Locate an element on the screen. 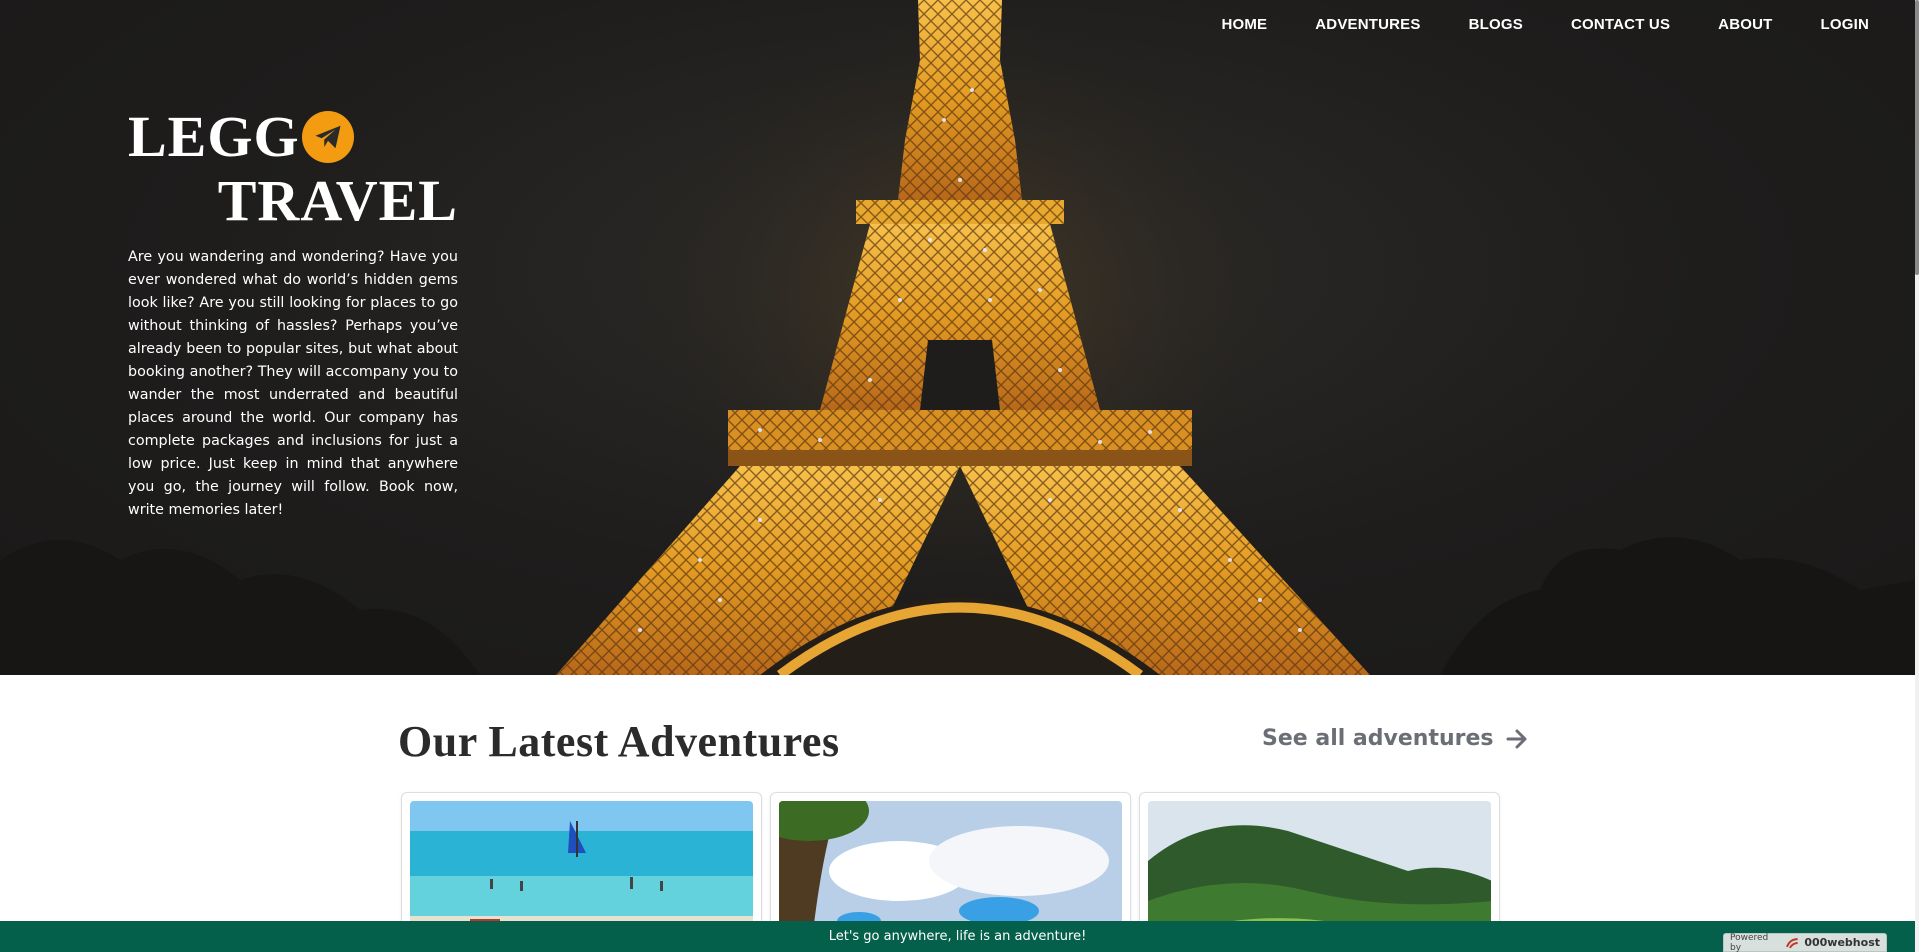 This screenshot has width=1919, height=952. brand-text-travel: TRAVEL is located at coordinates (337, 200).